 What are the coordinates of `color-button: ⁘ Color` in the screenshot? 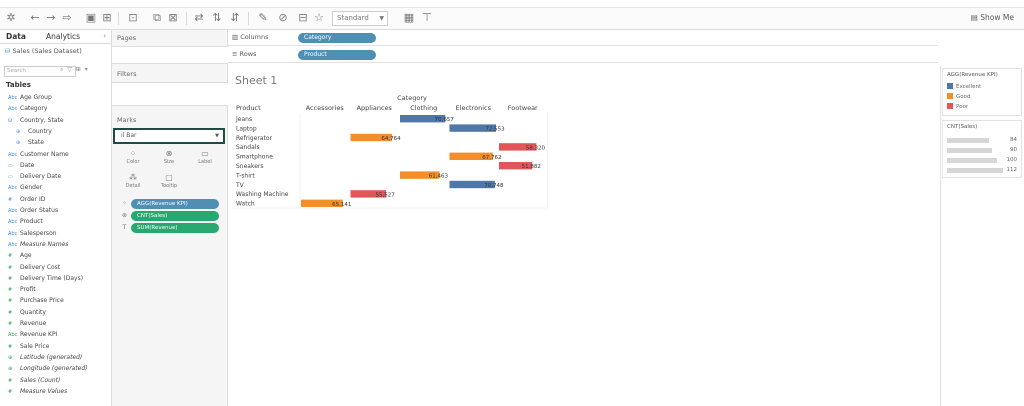 It's located at (133, 159).